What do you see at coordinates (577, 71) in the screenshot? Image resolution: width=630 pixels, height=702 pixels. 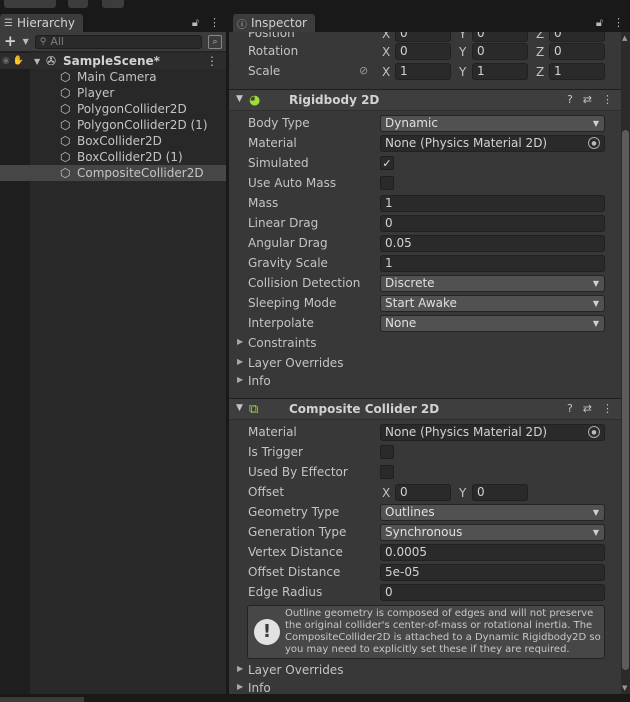 I see `scale-z-field: 1` at bounding box center [577, 71].